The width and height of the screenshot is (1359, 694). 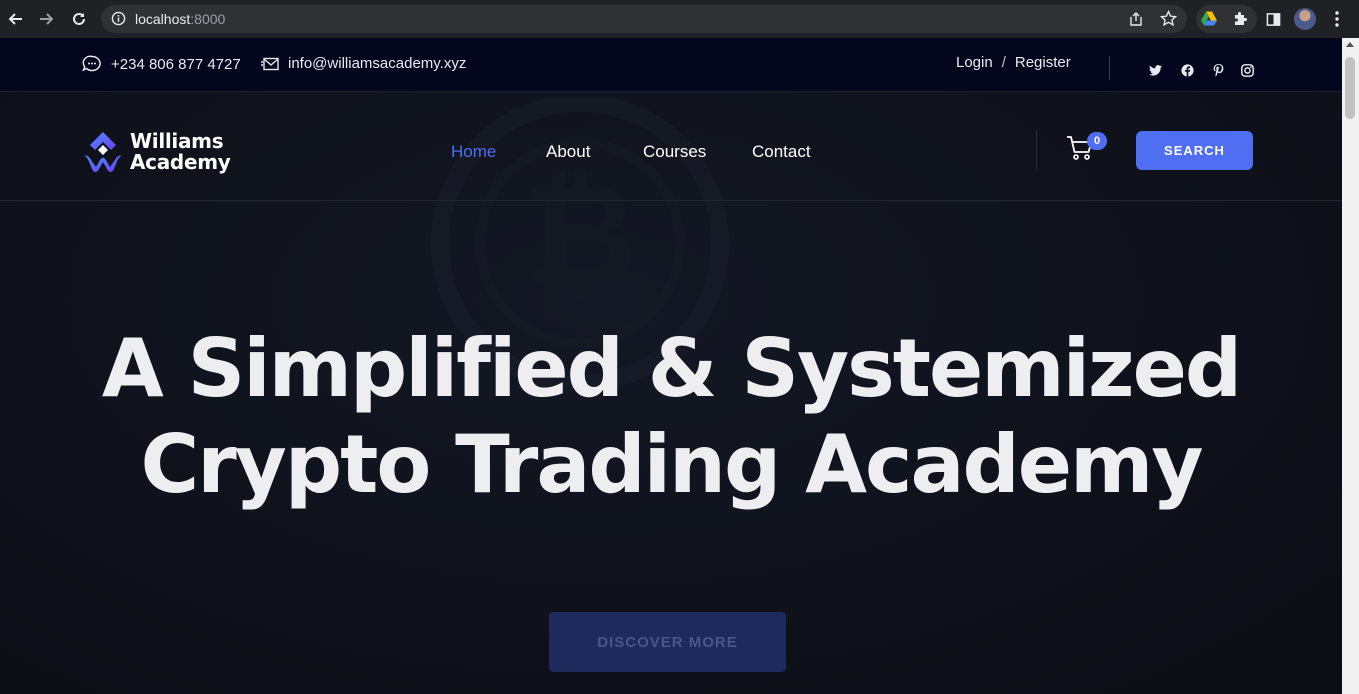 I want to click on logo-line2: Academy, so click(x=180, y=162).